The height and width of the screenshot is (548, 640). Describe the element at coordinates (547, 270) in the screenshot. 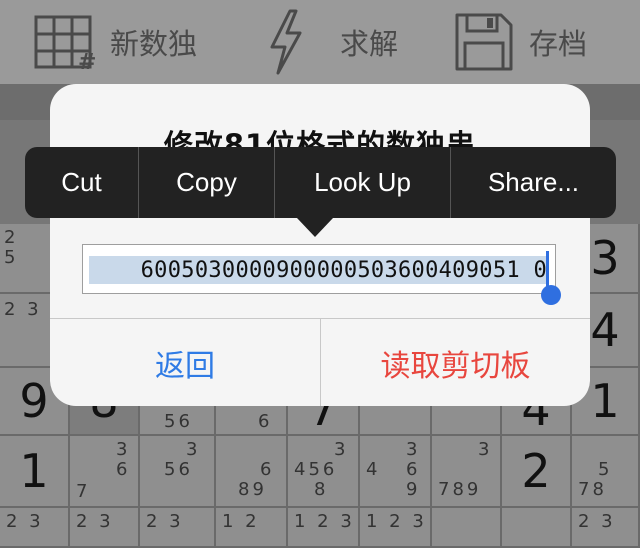

I see `selection-caret` at that location.